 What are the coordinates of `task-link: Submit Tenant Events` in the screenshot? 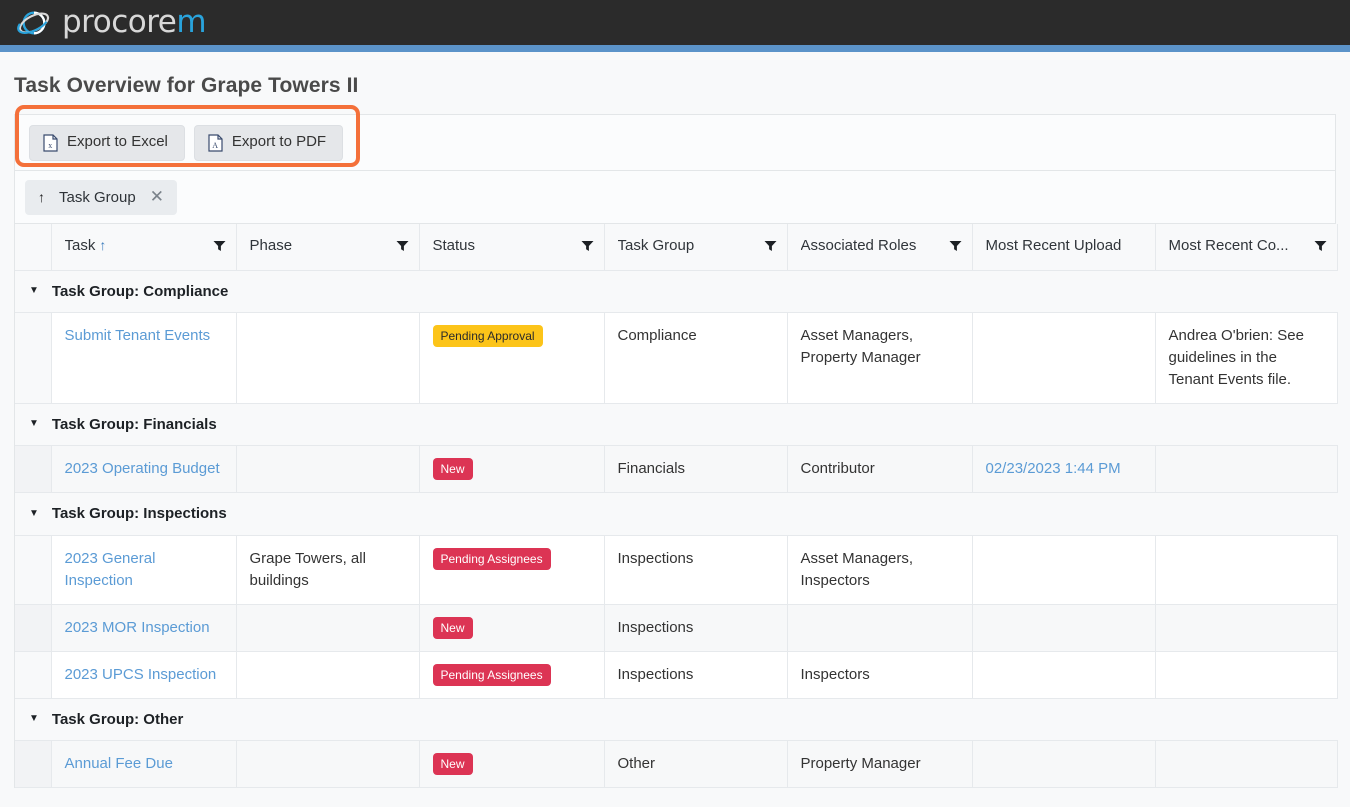 It's located at (138, 335).